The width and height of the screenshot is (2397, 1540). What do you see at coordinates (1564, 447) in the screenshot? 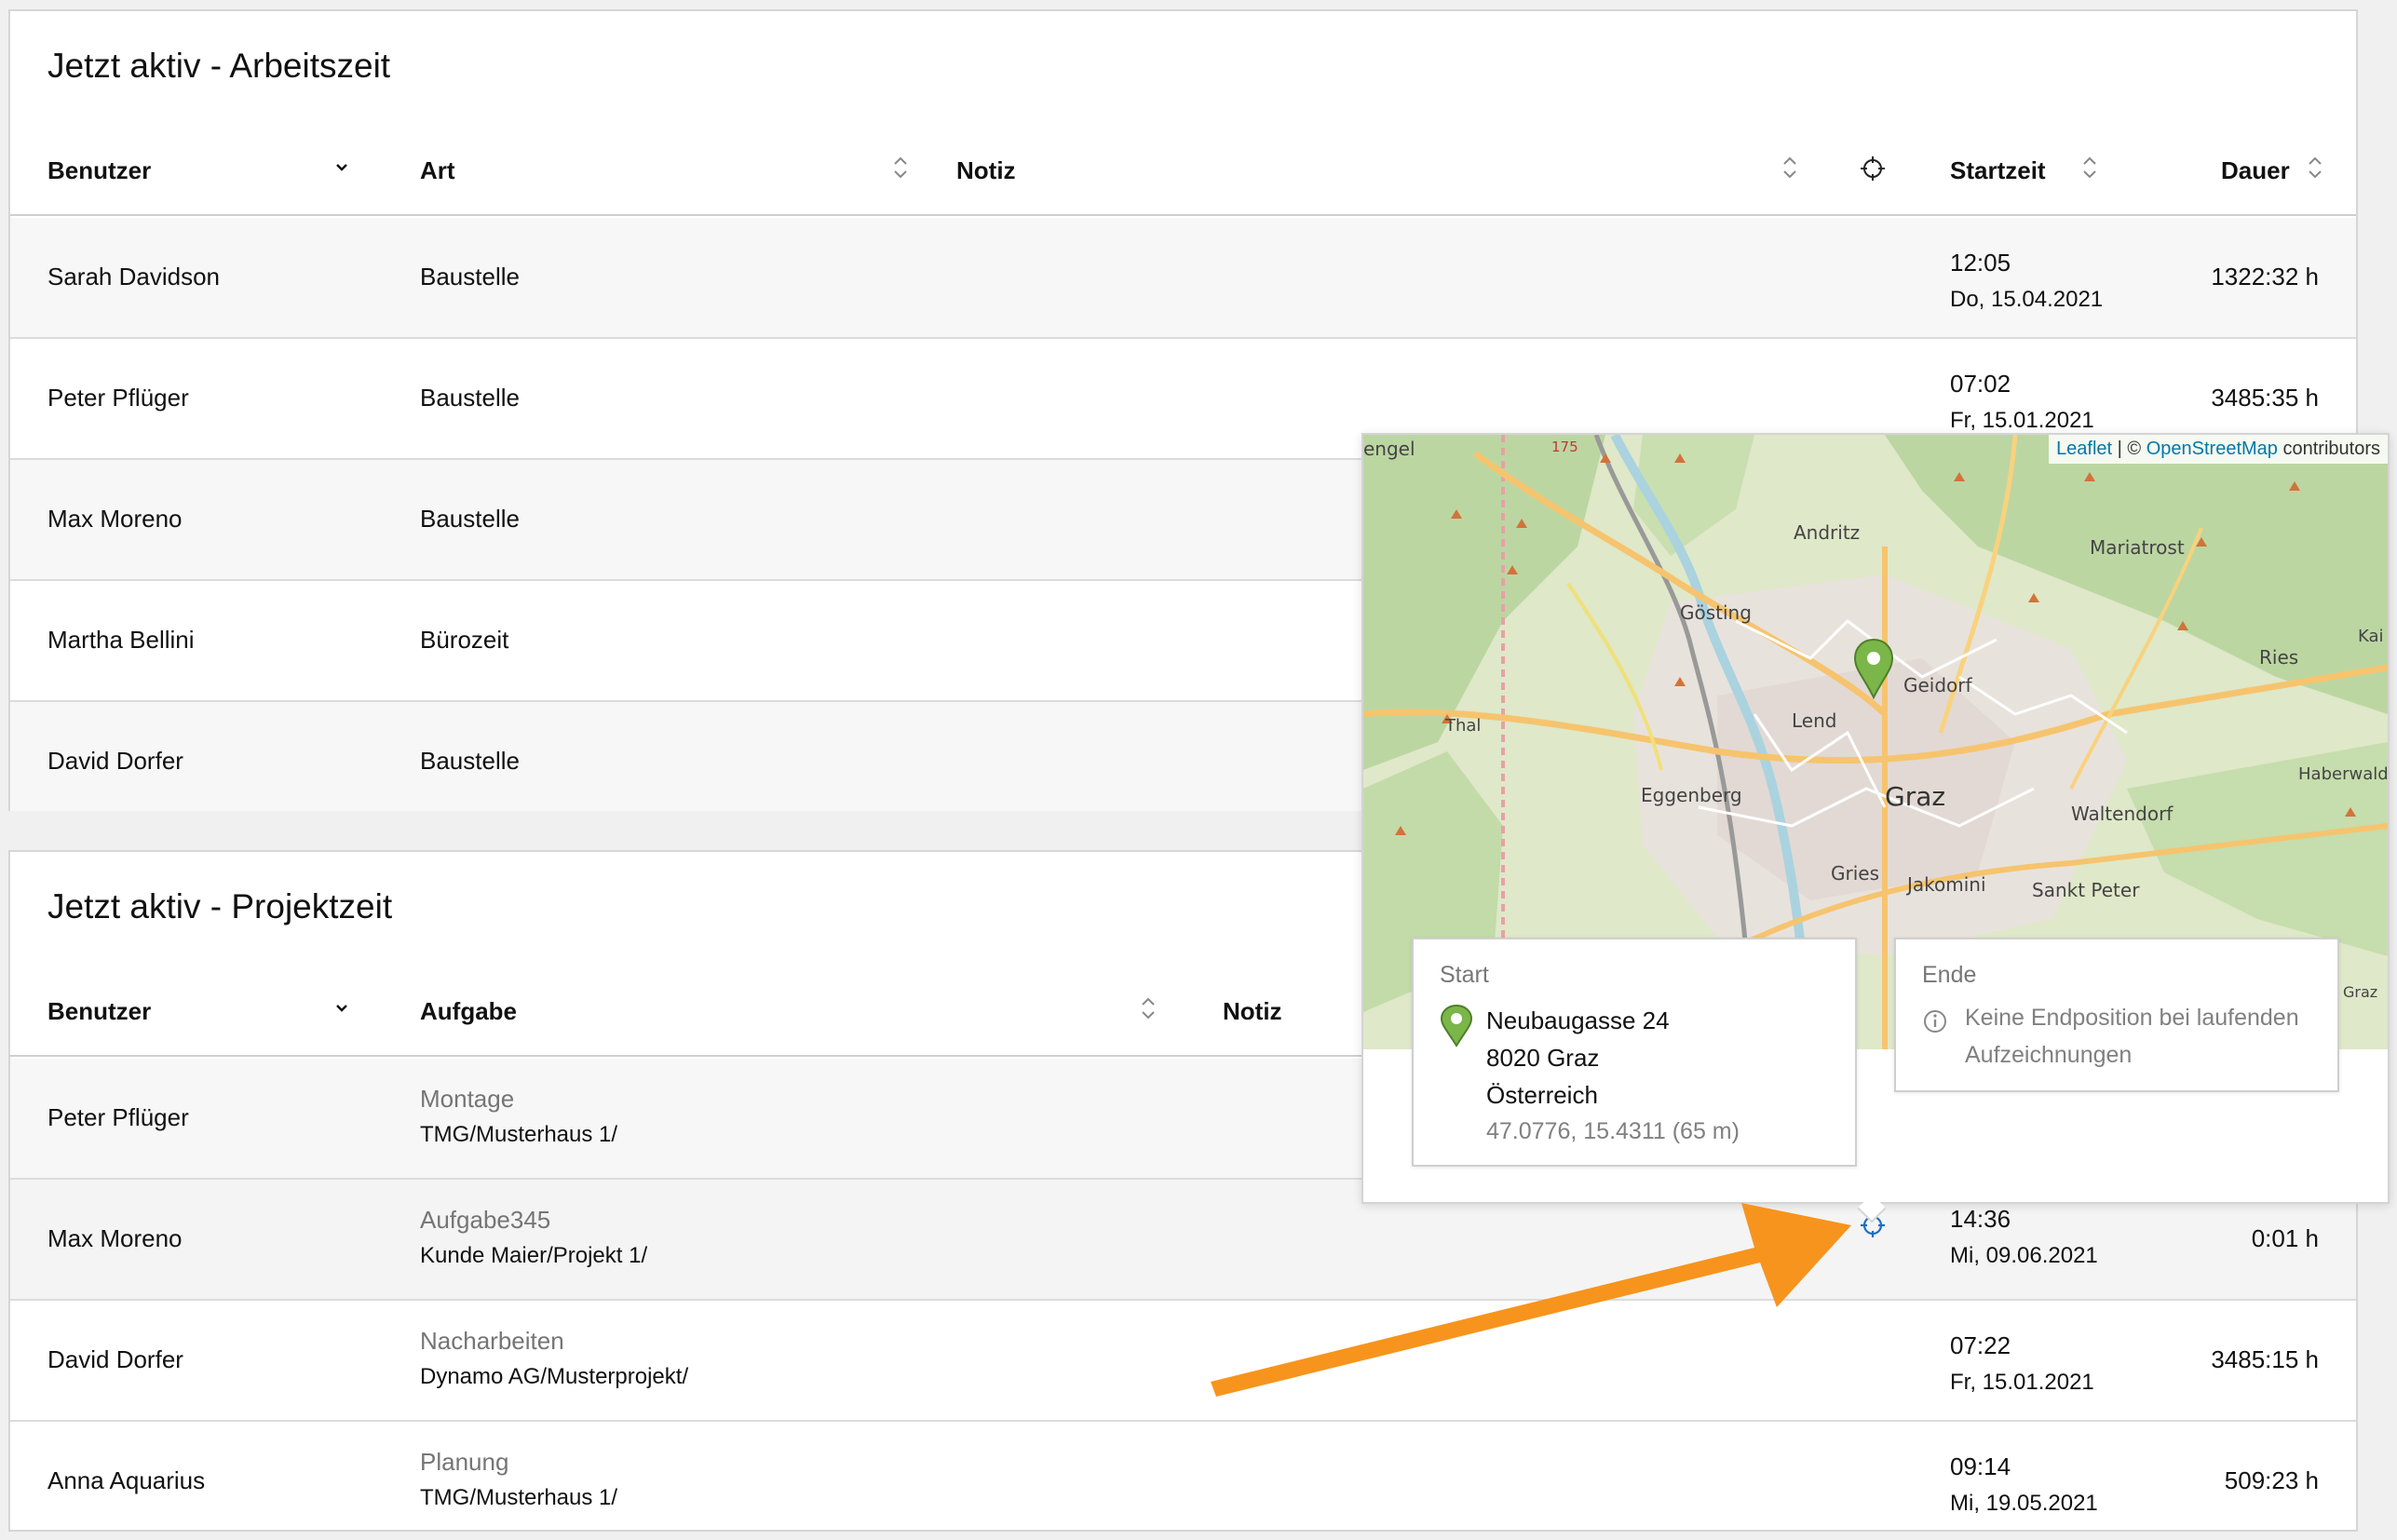
I see `map-label: 175` at bounding box center [1564, 447].